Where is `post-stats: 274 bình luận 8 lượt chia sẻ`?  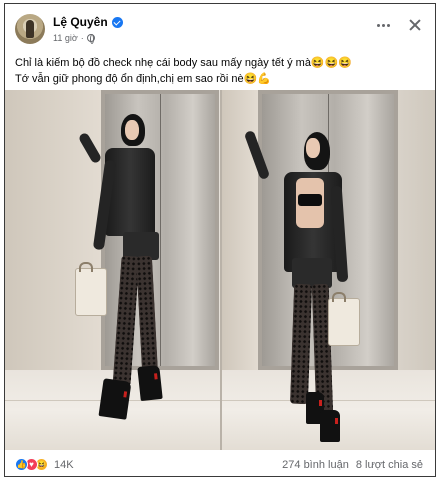 post-stats: 274 bình luận 8 lượt chia sẻ is located at coordinates (352, 465).